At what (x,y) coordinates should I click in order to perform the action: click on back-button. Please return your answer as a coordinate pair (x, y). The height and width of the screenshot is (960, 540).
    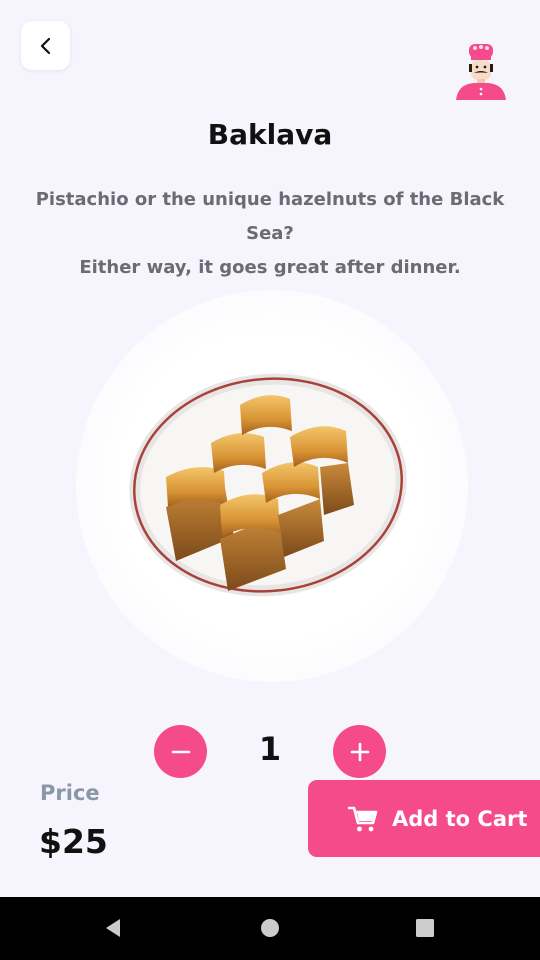
    Looking at the image, I should click on (45, 45).